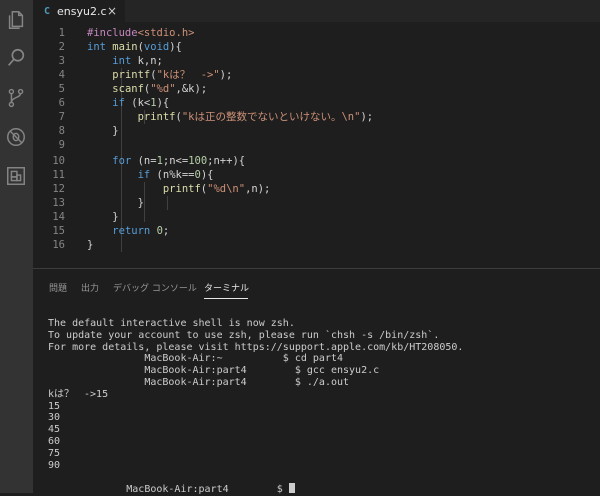 Image resolution: width=600 pixels, height=496 pixels. What do you see at coordinates (155, 287) in the screenshot?
I see `tab-debug-console: デバッグ コンソール` at bounding box center [155, 287].